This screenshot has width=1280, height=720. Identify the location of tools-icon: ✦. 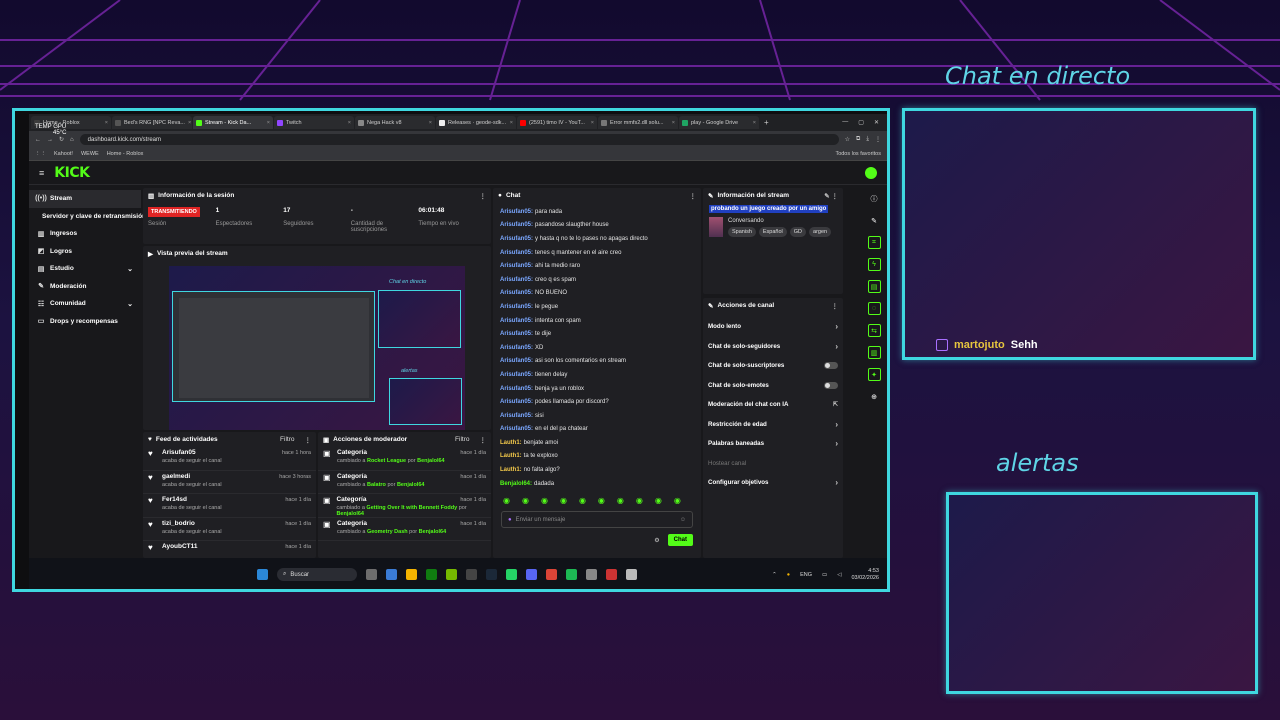
(874, 374).